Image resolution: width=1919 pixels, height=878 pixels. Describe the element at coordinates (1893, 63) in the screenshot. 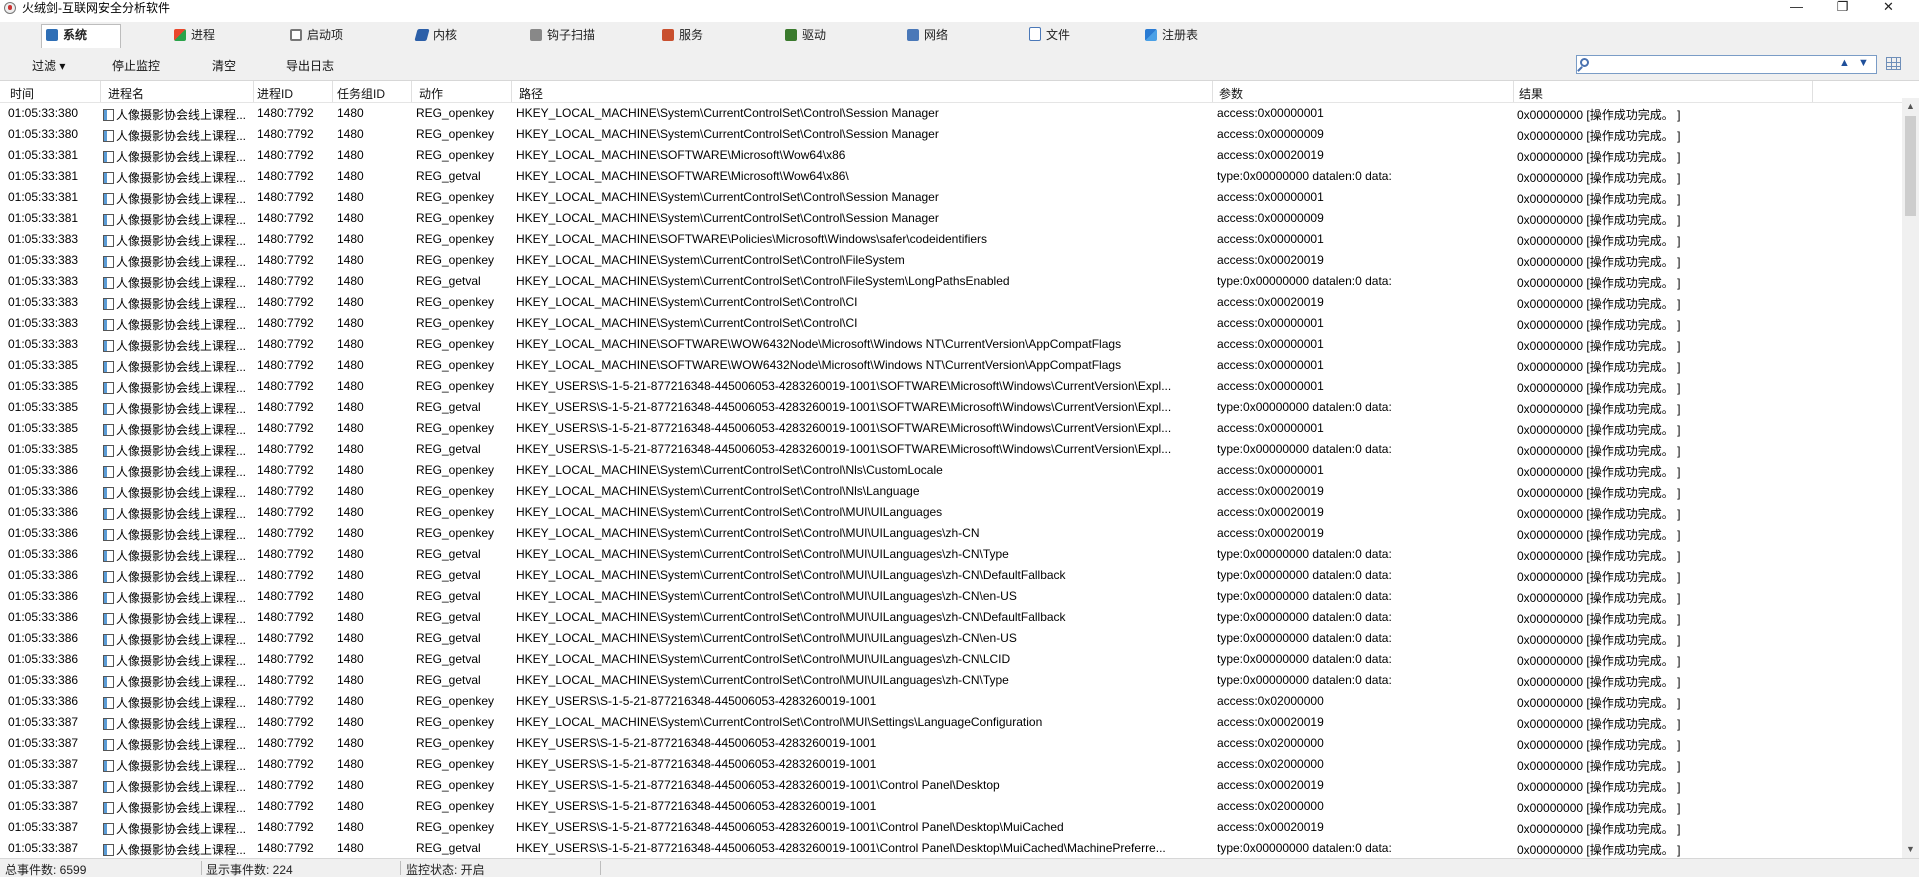

I see `column-settings-icon` at that location.